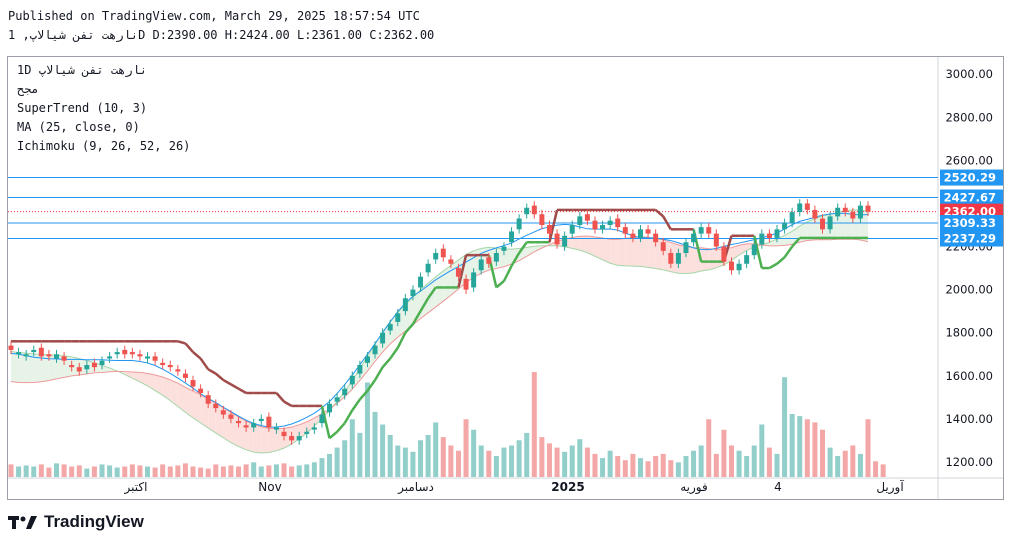 This screenshot has width=1012, height=541. What do you see at coordinates (970, 178) in the screenshot?
I see `price-tag-label: 2520.29` at bounding box center [970, 178].